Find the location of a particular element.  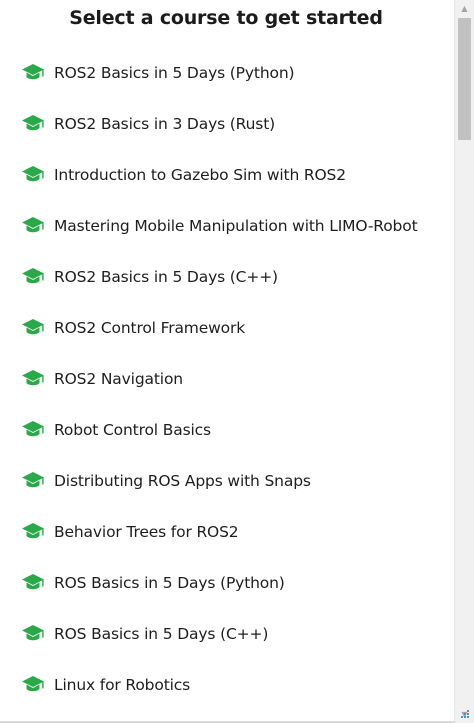

course-item-ros-apps-snaps: Distributing ROS Apps with Snaps is located at coordinates (235, 481).